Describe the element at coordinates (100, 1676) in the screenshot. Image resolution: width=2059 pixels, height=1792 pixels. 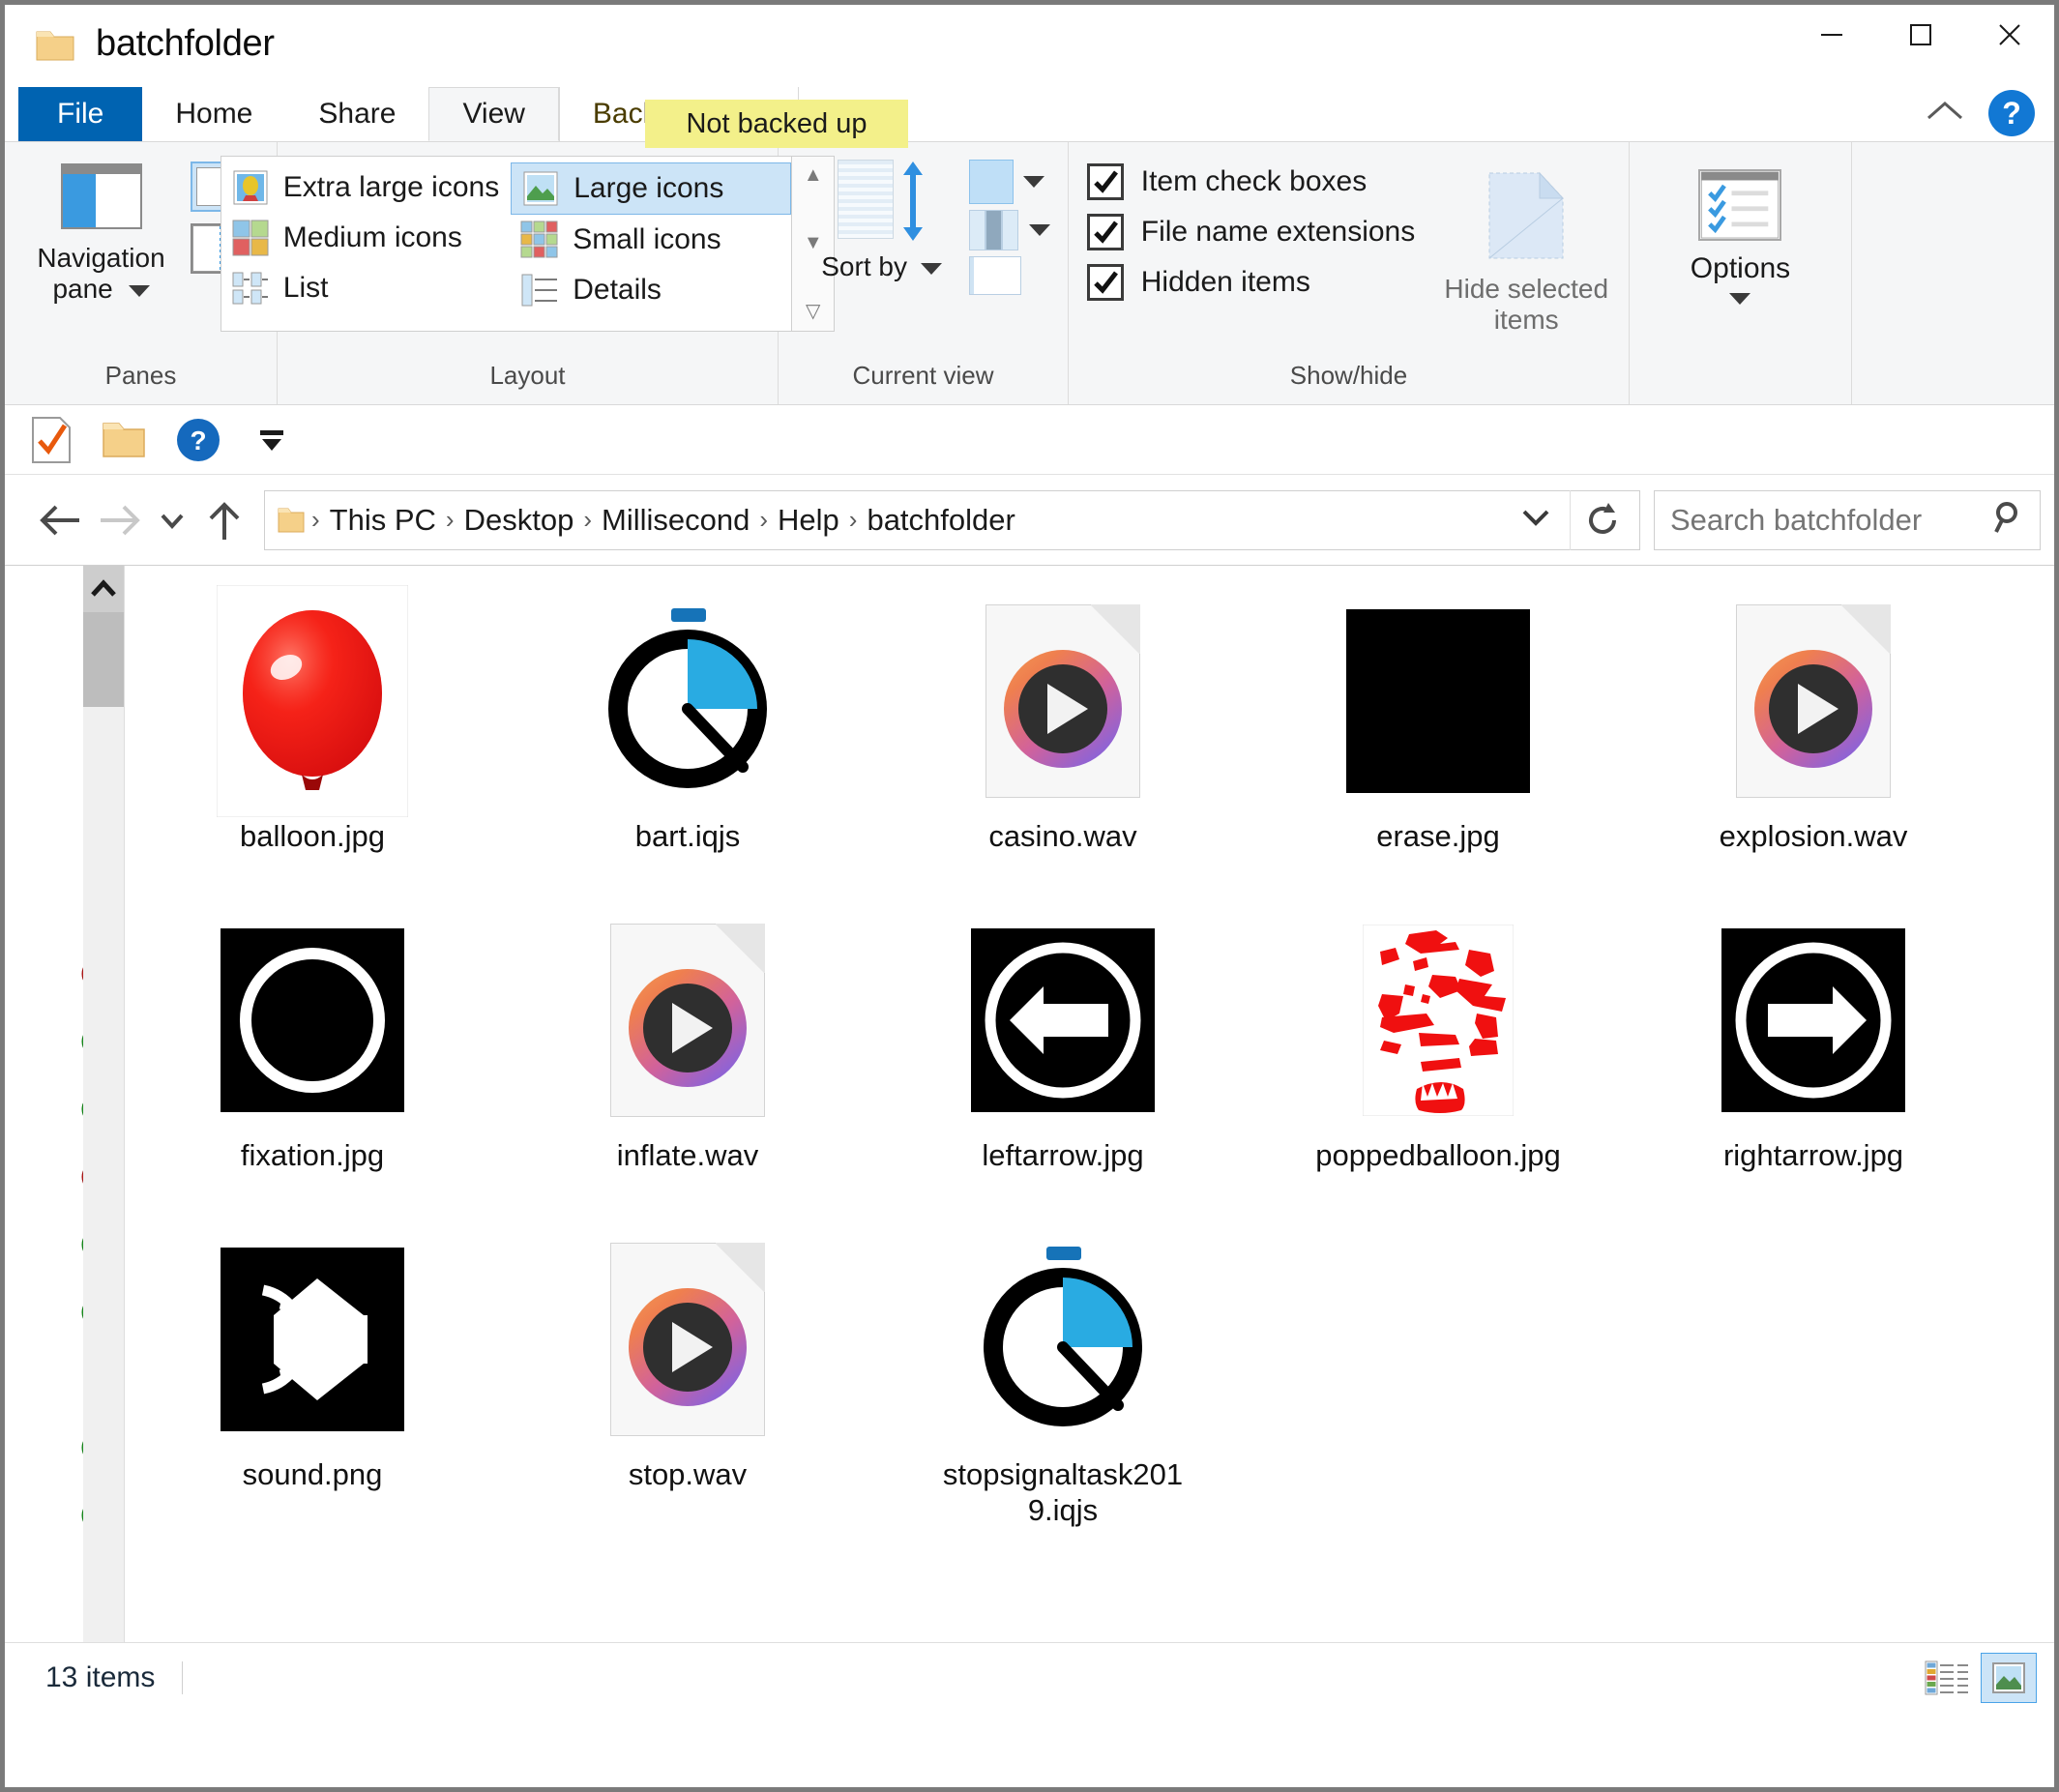
I see `item-count-label: 13 items` at that location.